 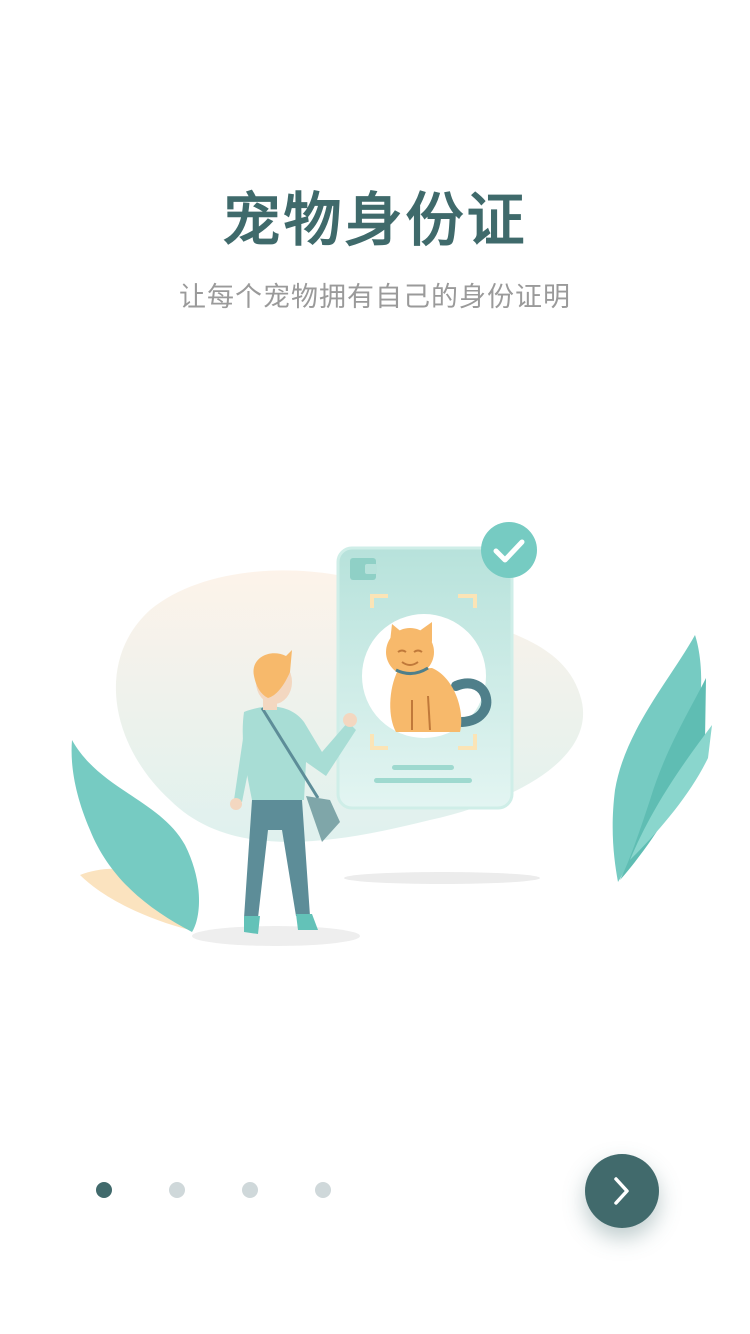 I want to click on leaf-icon-right, so click(x=662, y=758).